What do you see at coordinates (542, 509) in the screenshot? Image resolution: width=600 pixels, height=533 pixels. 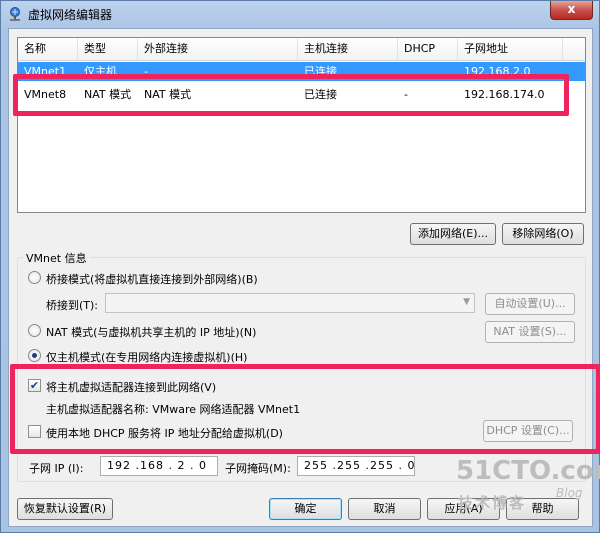 I see `help-button: 帮助` at bounding box center [542, 509].